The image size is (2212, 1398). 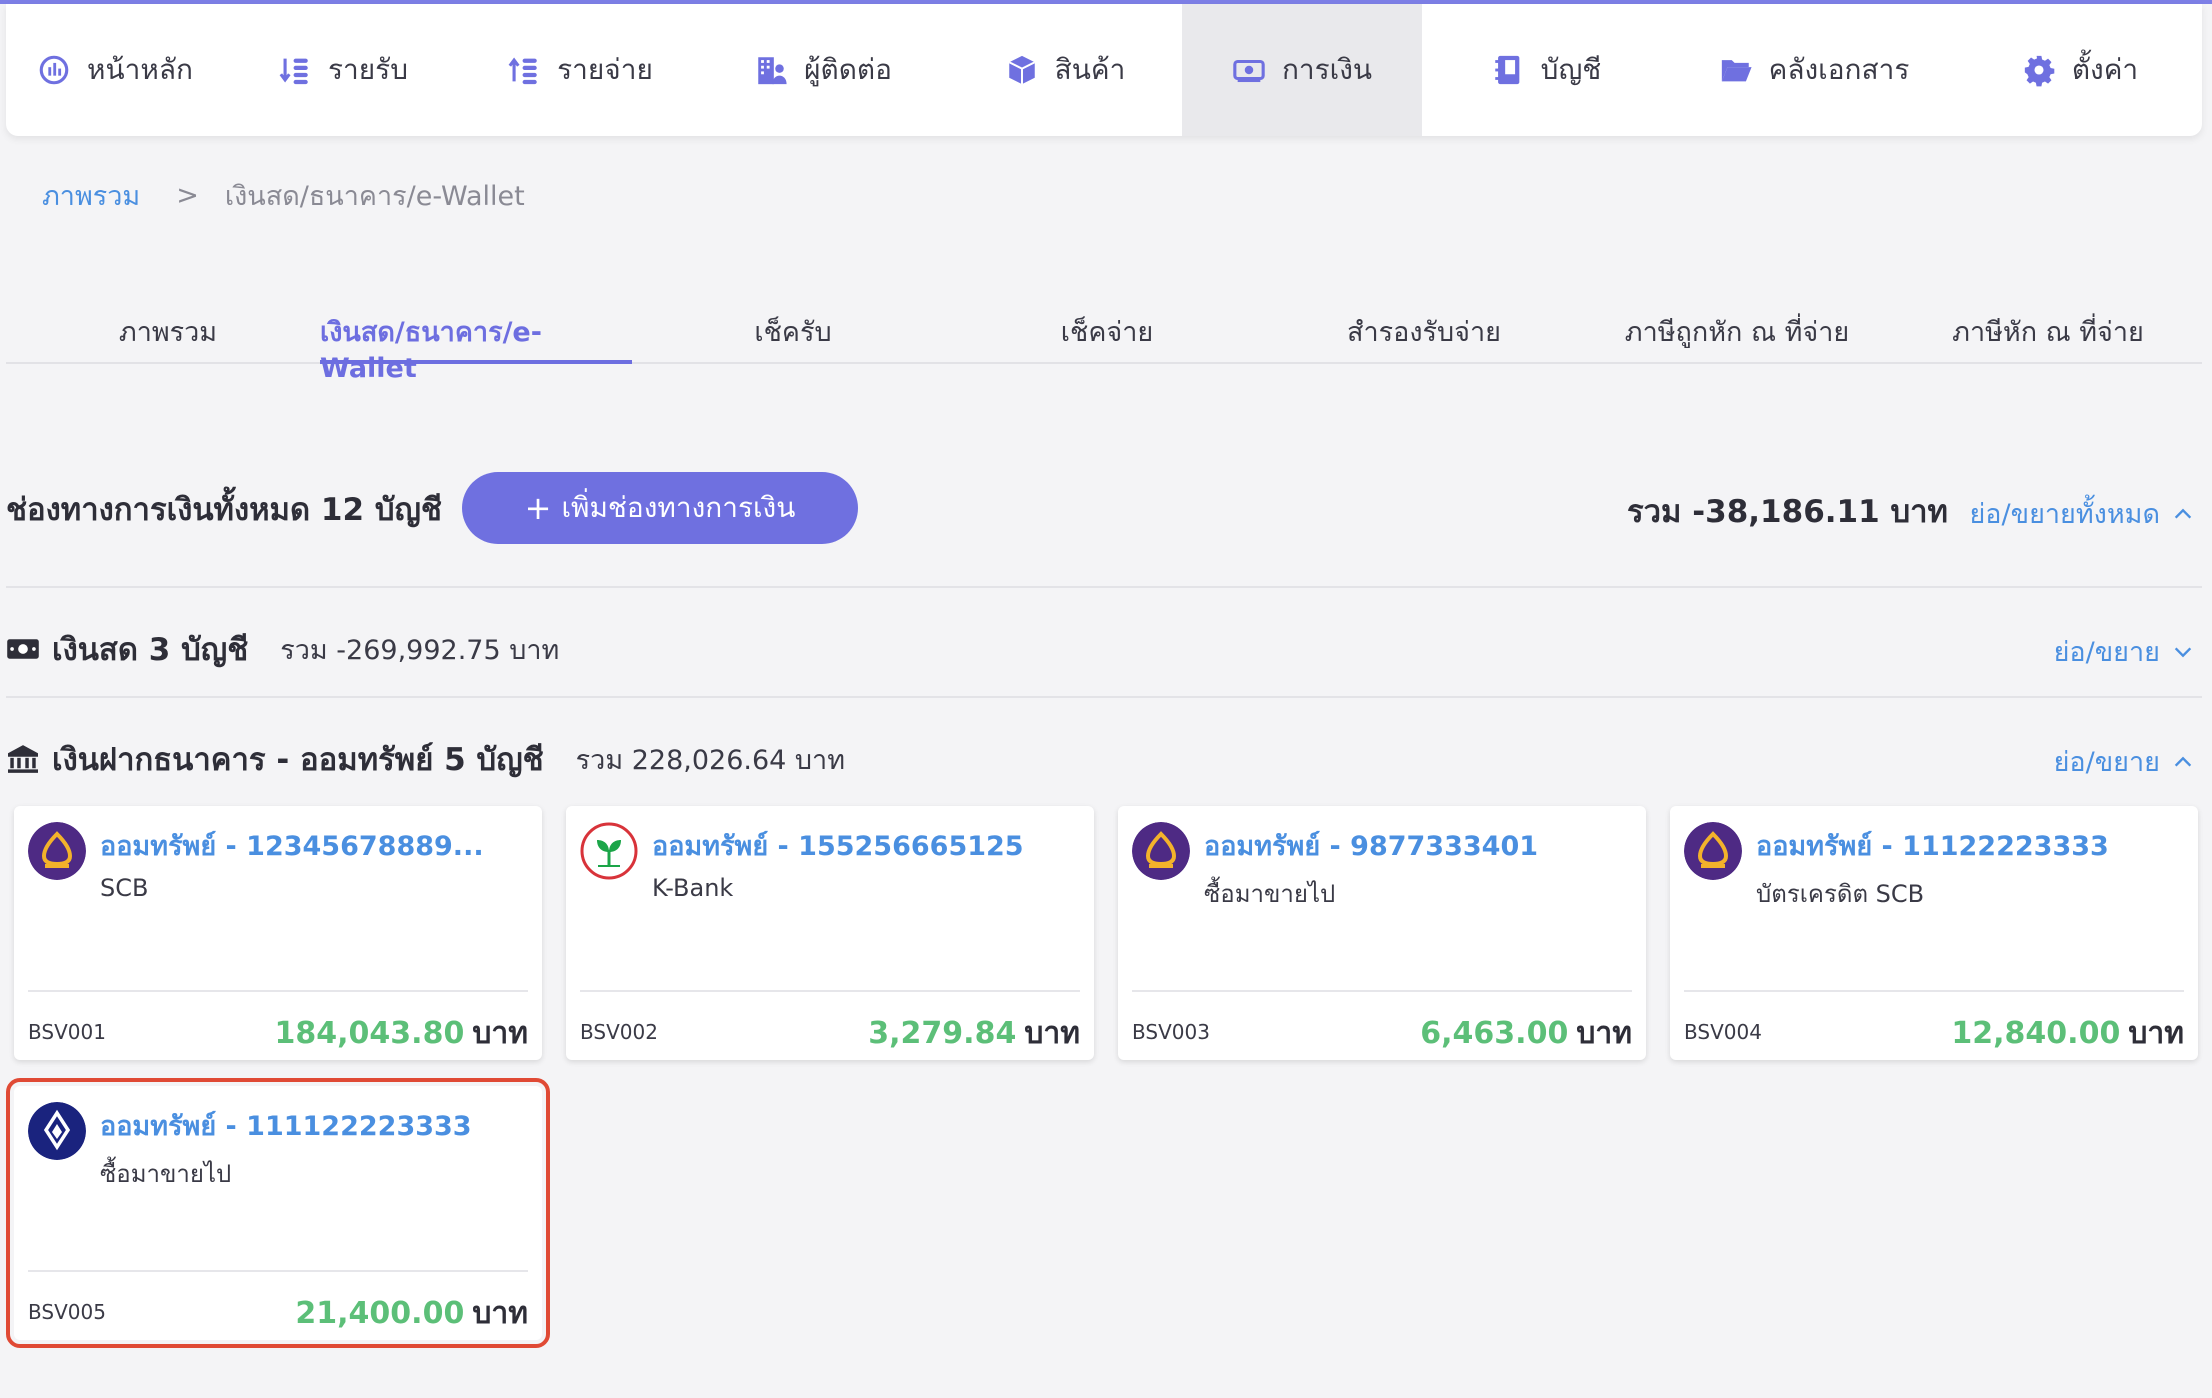 I want to click on account-balance: 3,279.84 บาท, so click(x=974, y=1033).